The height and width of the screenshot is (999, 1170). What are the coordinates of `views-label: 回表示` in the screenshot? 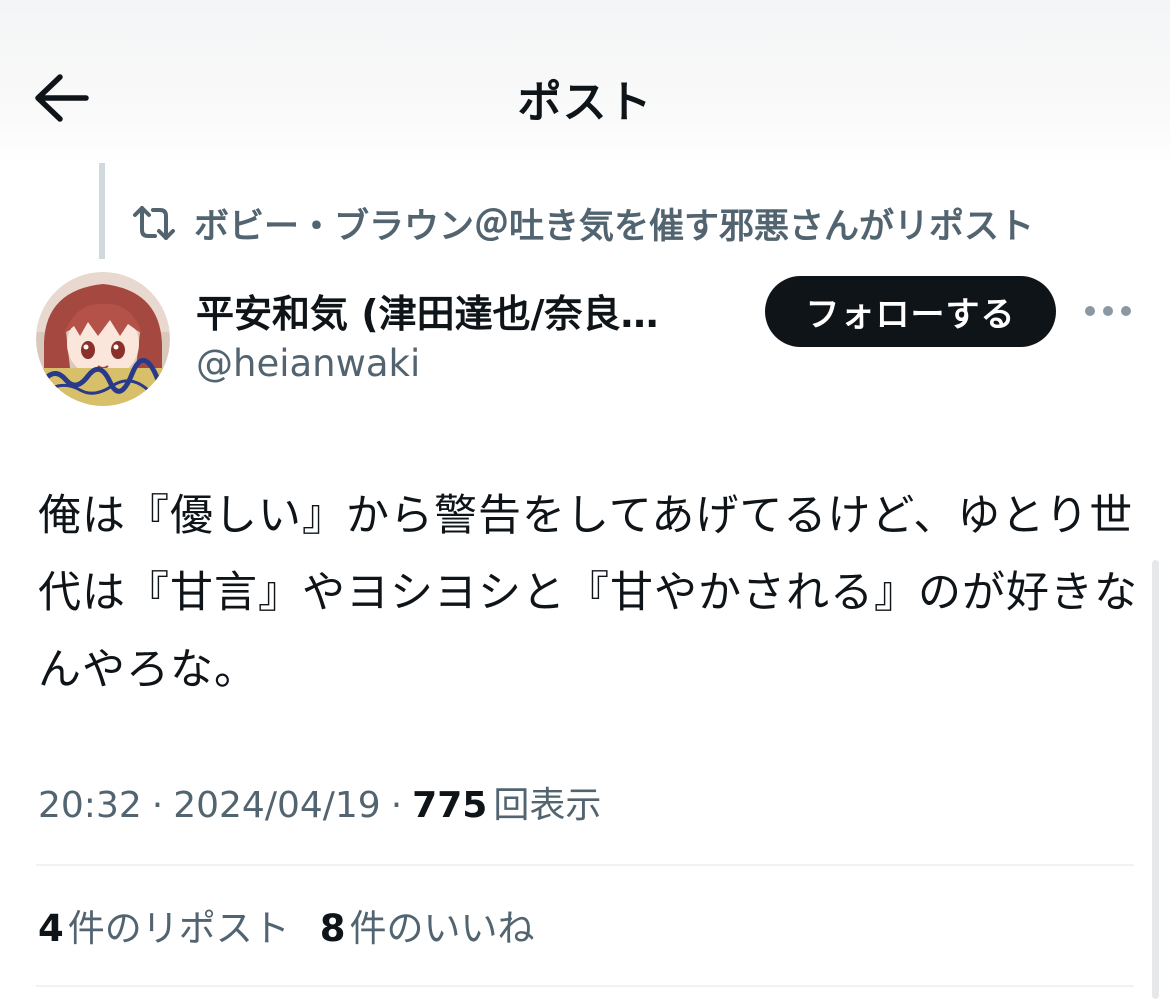 It's located at (547, 805).